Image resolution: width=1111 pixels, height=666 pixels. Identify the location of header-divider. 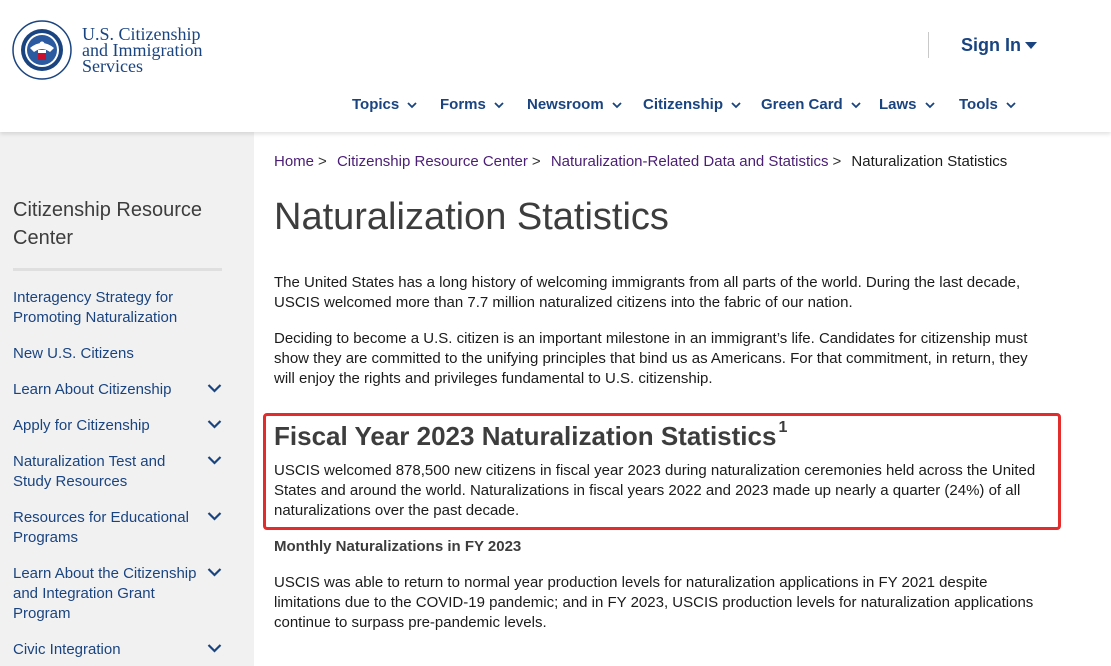
(928, 45).